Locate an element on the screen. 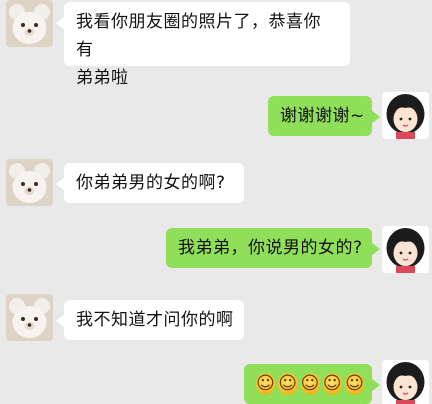 Image resolution: width=432 pixels, height=404 pixels. outgoing-emoji-message: ☺ ☺ ☺ ☺ ☺ is located at coordinates (312, 384).